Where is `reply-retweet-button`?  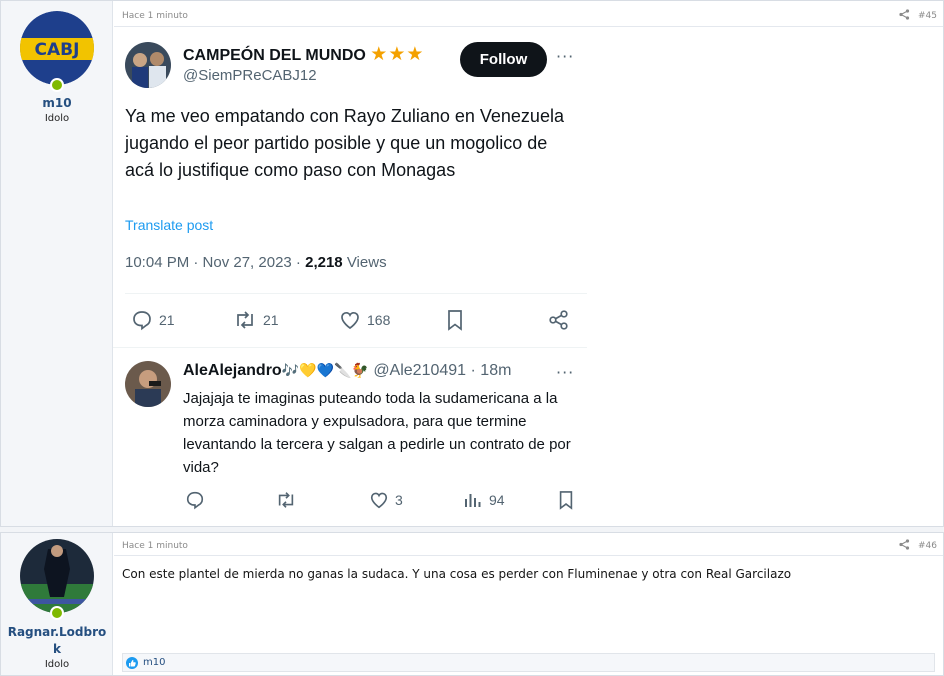
reply-retweet-button is located at coordinates (286, 500).